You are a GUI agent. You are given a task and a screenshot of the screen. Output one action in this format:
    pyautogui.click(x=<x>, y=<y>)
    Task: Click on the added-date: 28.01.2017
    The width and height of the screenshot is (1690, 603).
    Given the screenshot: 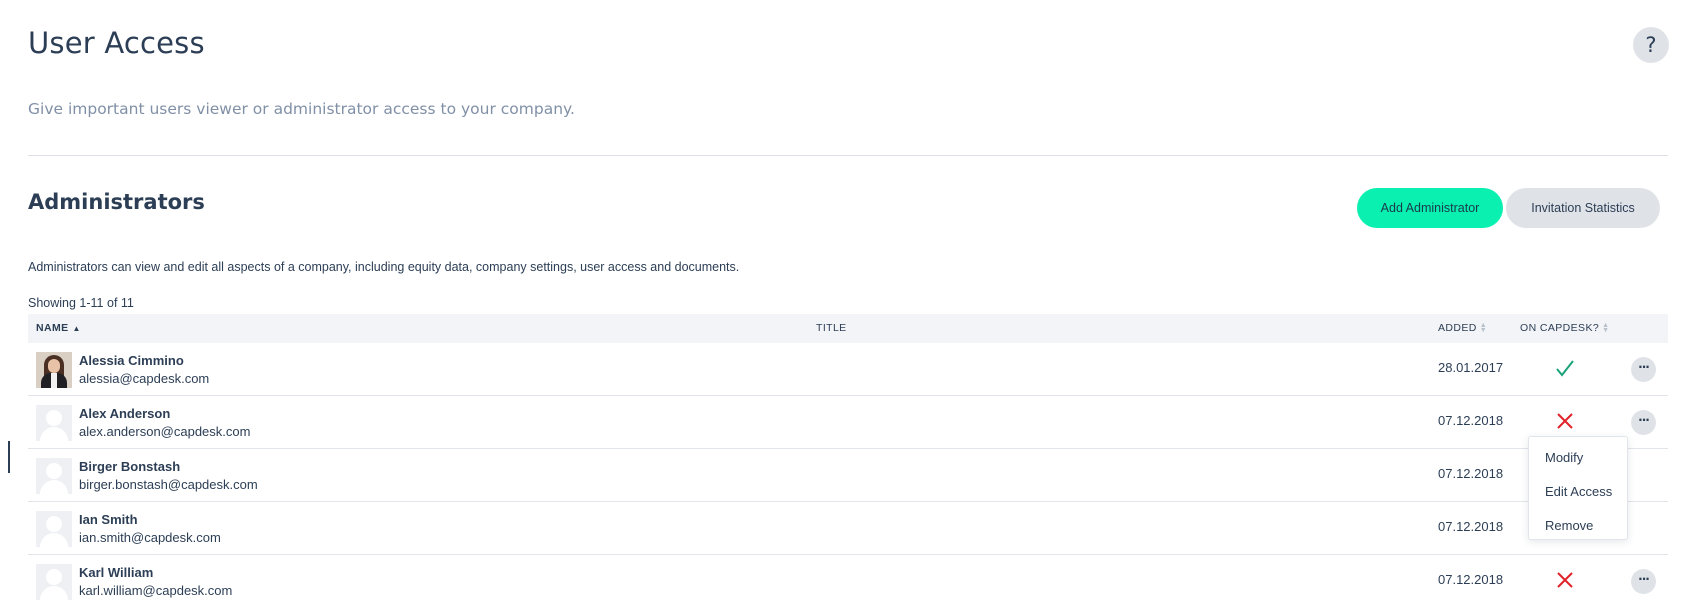 What is the action you would take?
    pyautogui.click(x=1471, y=367)
    